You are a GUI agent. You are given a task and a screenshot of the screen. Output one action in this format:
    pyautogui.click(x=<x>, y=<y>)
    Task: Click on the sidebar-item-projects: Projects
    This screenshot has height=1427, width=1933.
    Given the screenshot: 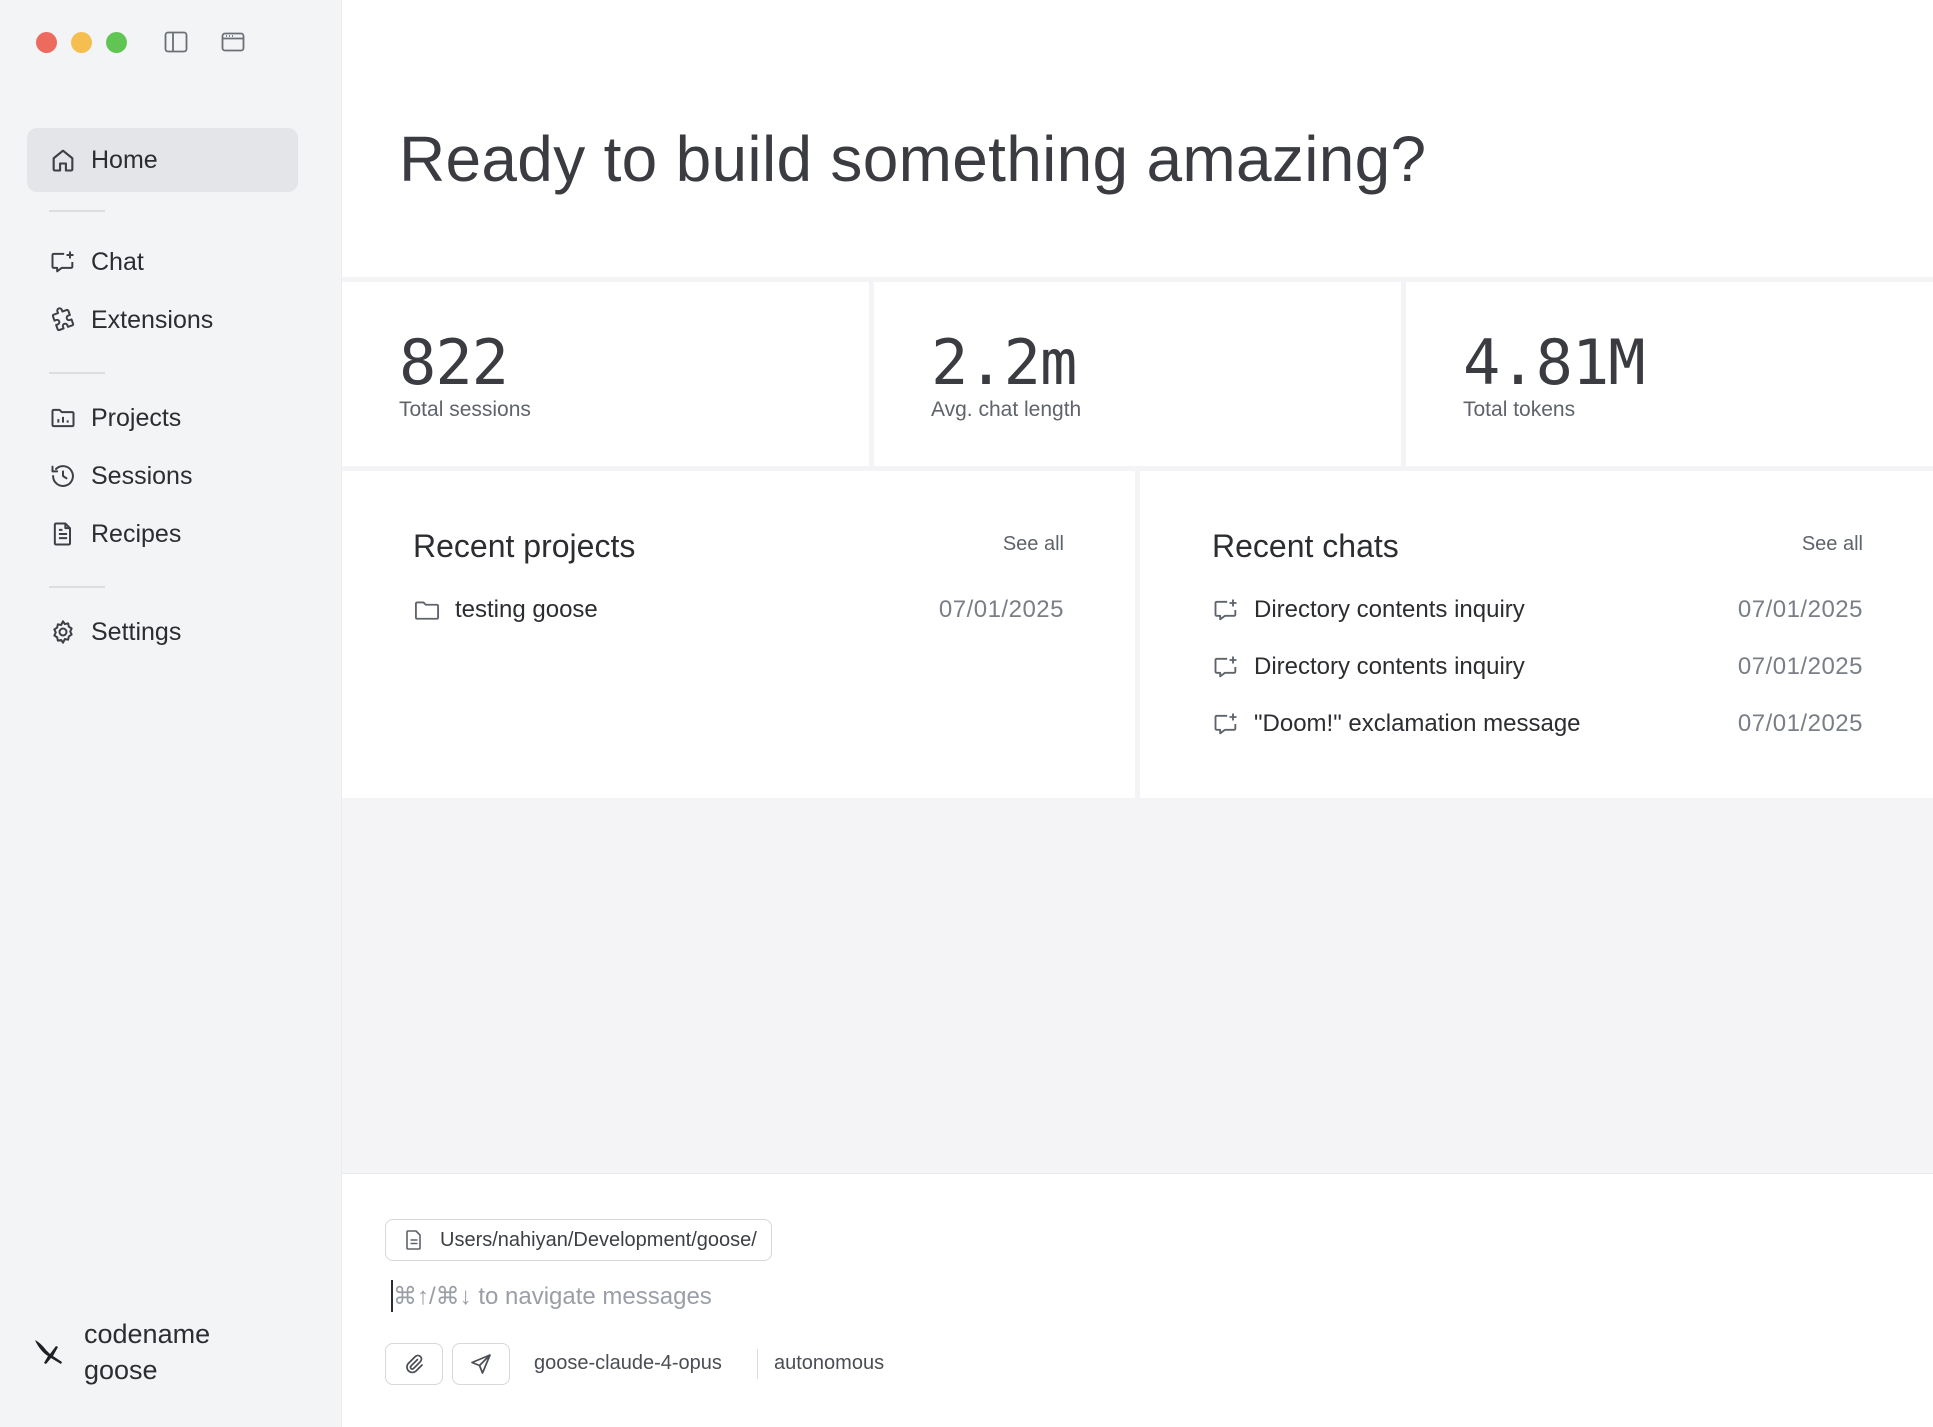 What is the action you would take?
    pyautogui.click(x=162, y=418)
    